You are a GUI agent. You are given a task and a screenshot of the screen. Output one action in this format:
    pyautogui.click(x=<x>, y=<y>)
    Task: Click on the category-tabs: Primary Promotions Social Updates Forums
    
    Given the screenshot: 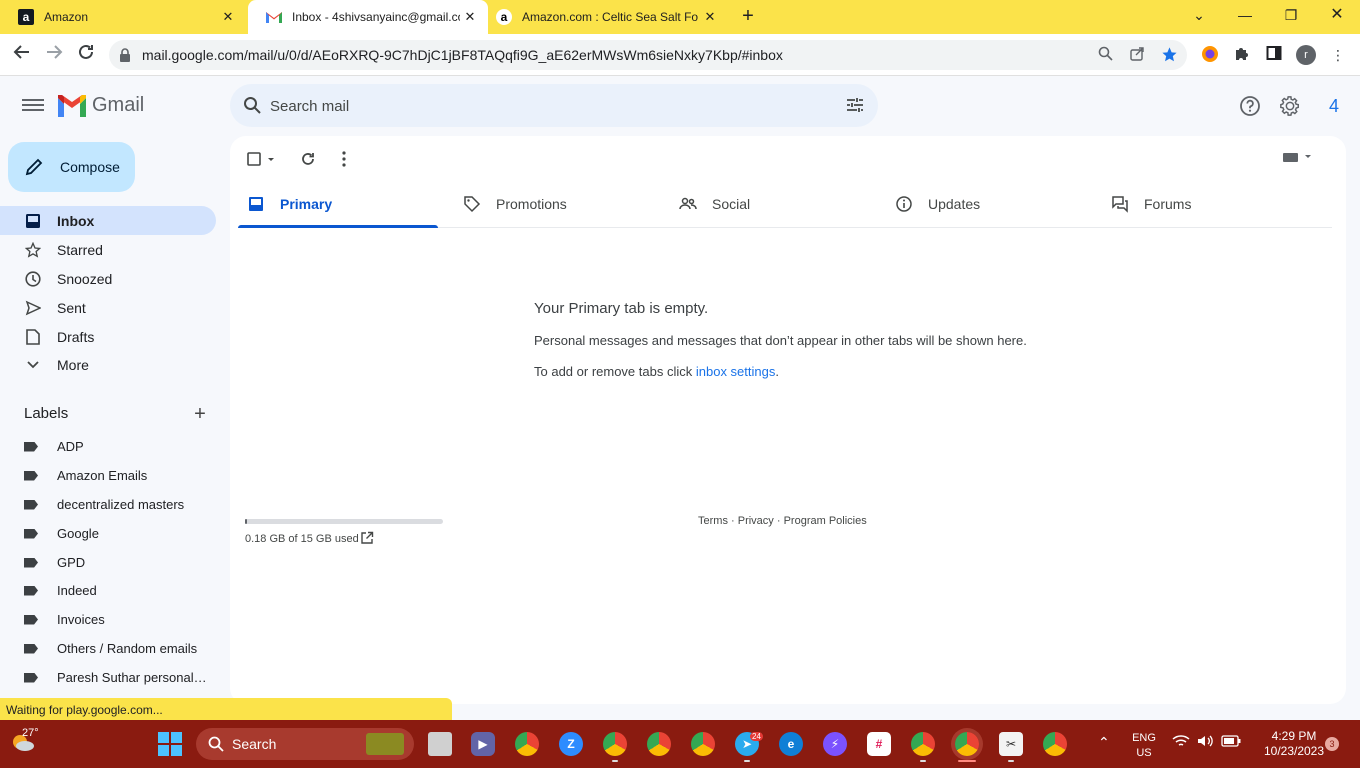 What is the action you would take?
    pyautogui.click(x=785, y=204)
    